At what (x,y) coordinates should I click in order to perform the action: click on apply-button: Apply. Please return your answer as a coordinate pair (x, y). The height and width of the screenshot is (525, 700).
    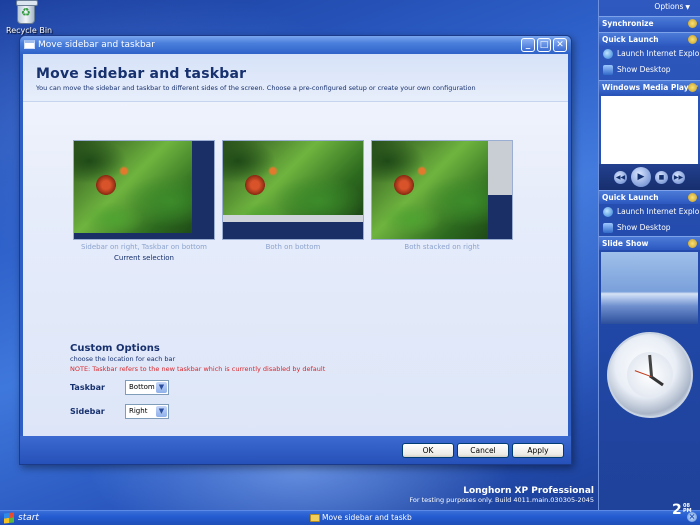
    Looking at the image, I should click on (538, 450).